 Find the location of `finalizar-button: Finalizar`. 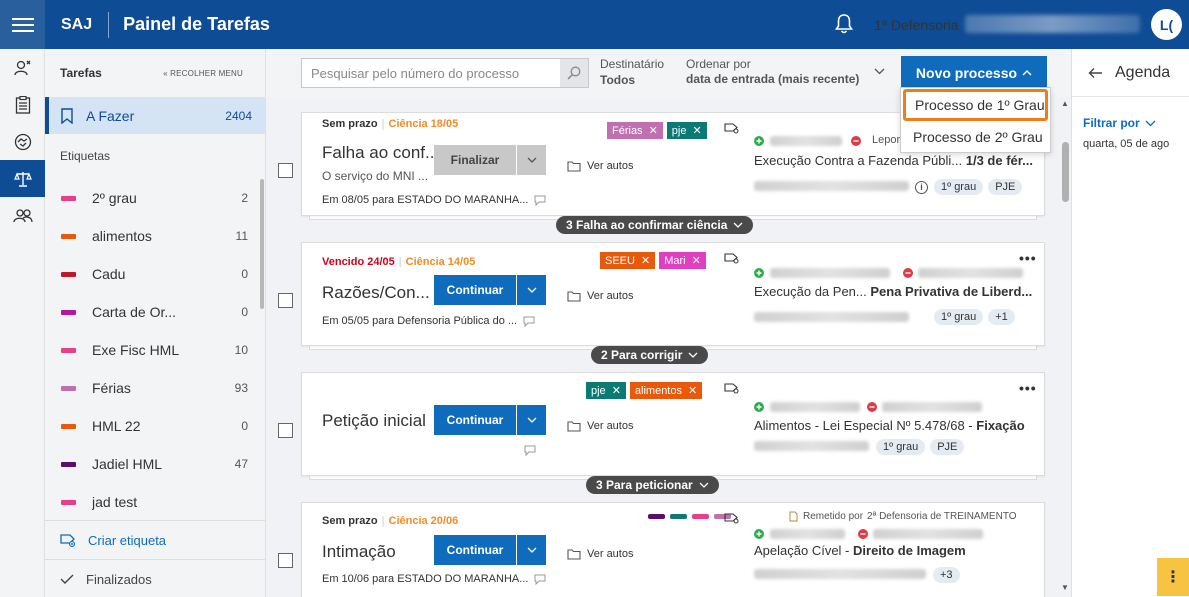

finalizar-button: Finalizar is located at coordinates (475, 160).